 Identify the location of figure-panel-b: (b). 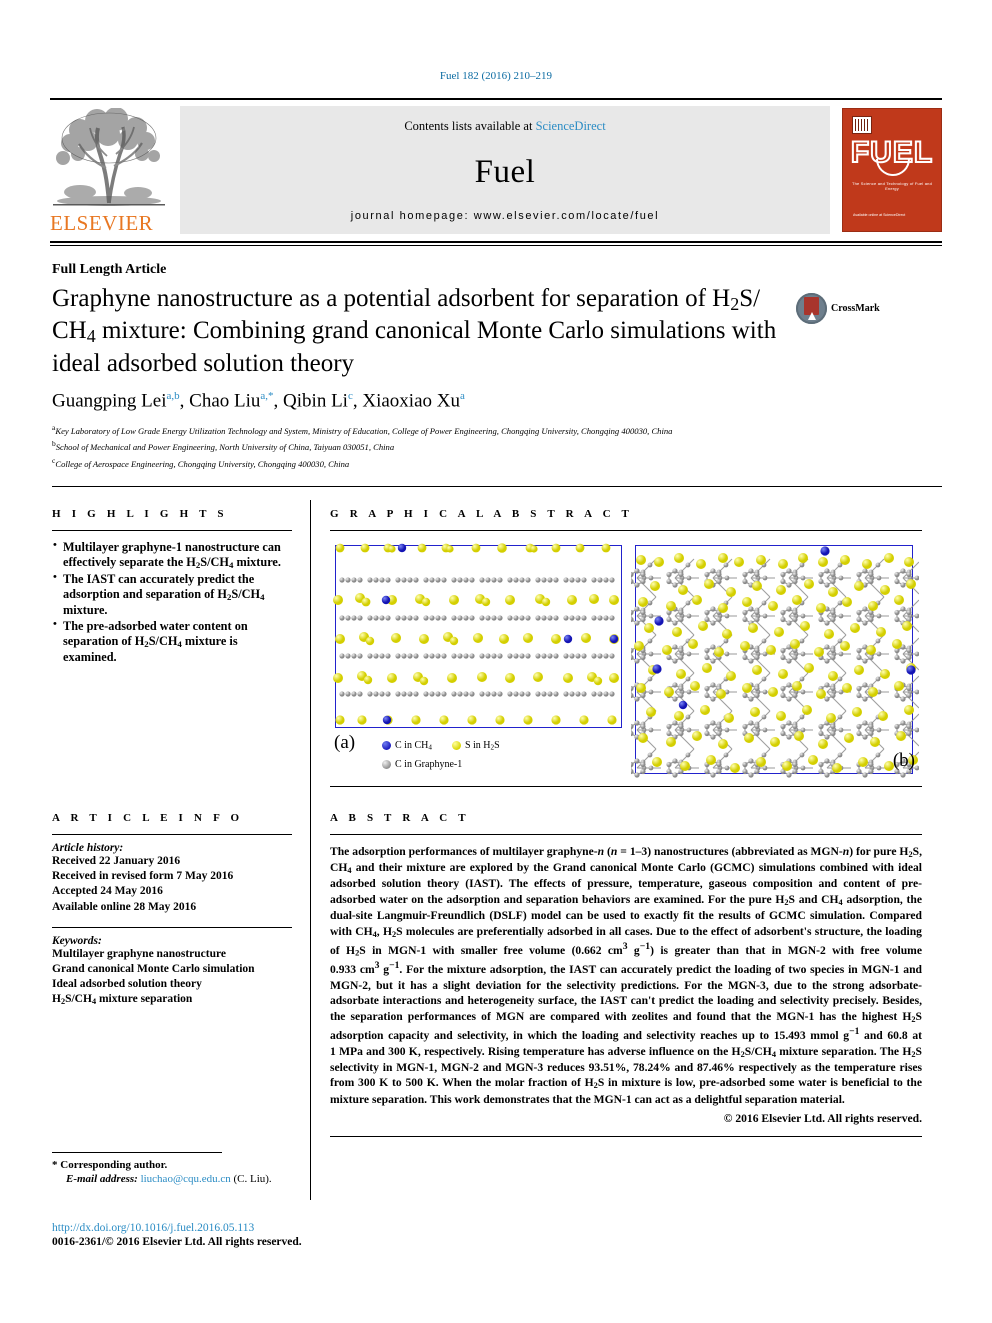
(775, 660).